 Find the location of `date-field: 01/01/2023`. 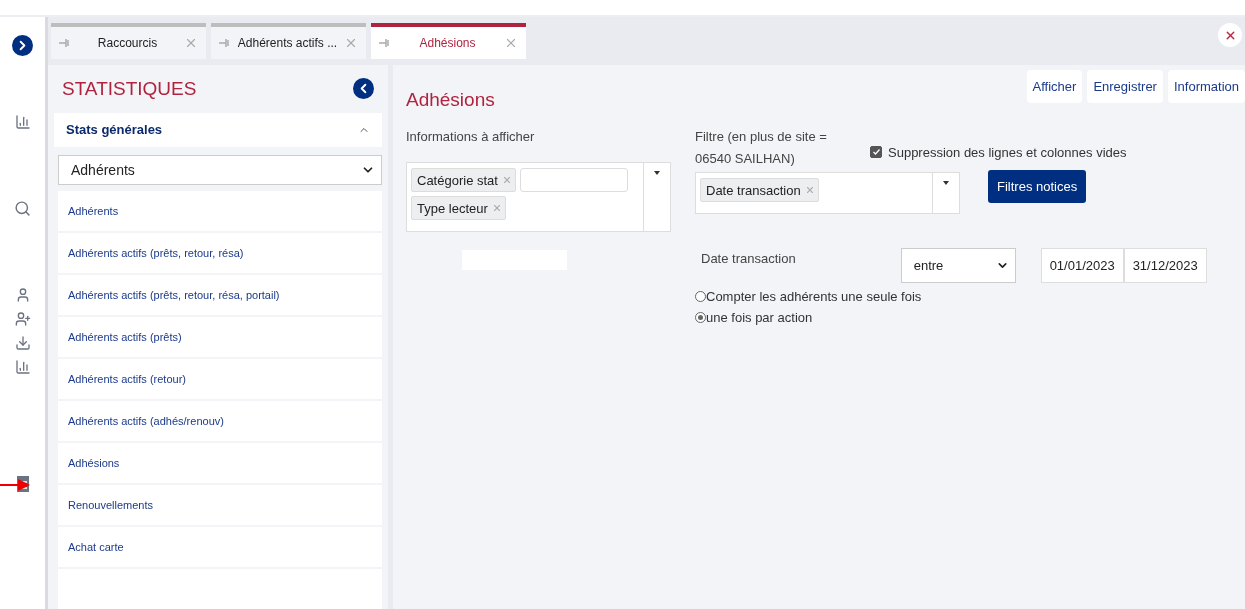

date-field: 01/01/2023 is located at coordinates (1082, 265).